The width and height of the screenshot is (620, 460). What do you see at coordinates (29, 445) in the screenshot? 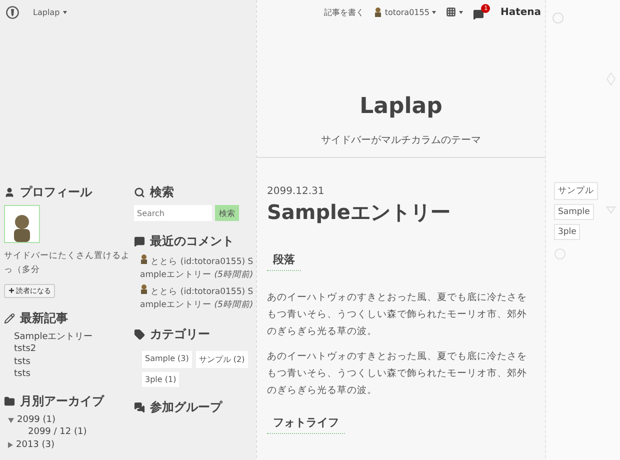
I see `archive-year: 2013 (3)` at bounding box center [29, 445].